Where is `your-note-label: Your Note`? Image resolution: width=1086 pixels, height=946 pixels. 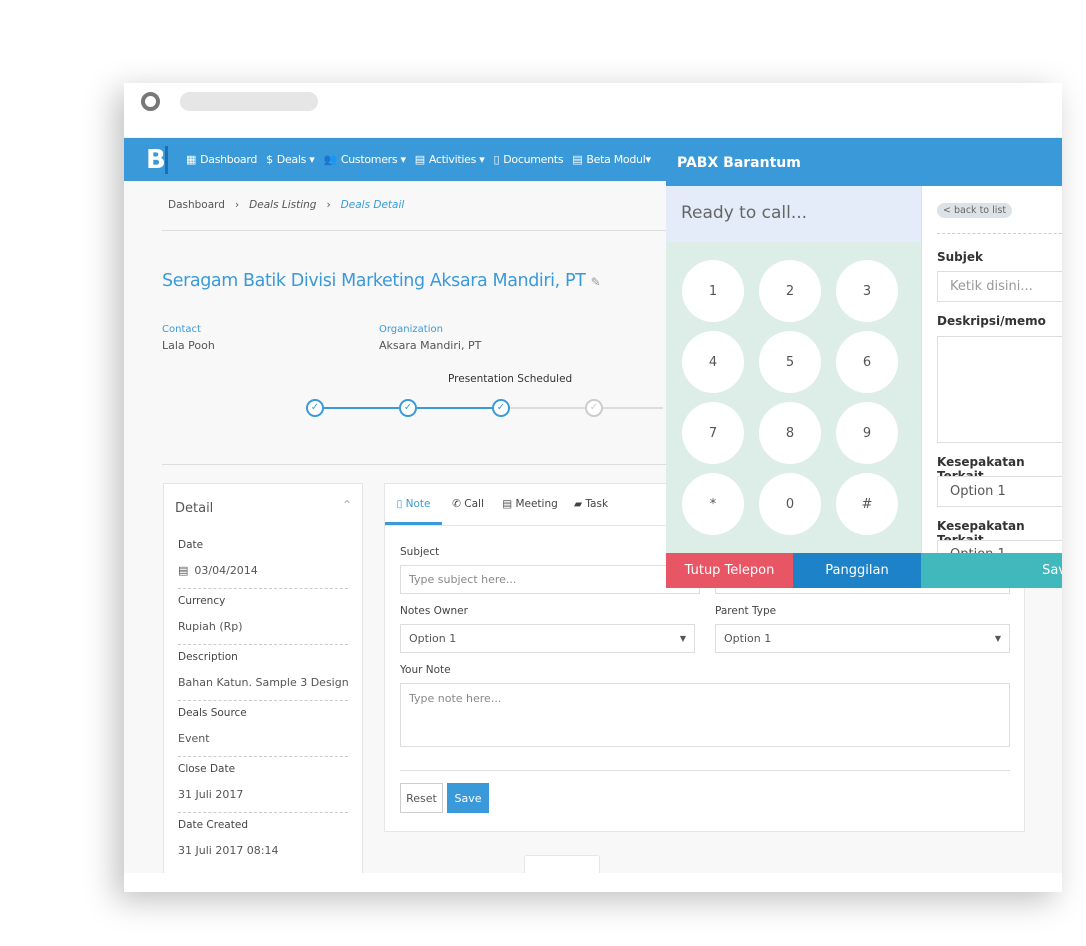
your-note-label: Your Note is located at coordinates (425, 670).